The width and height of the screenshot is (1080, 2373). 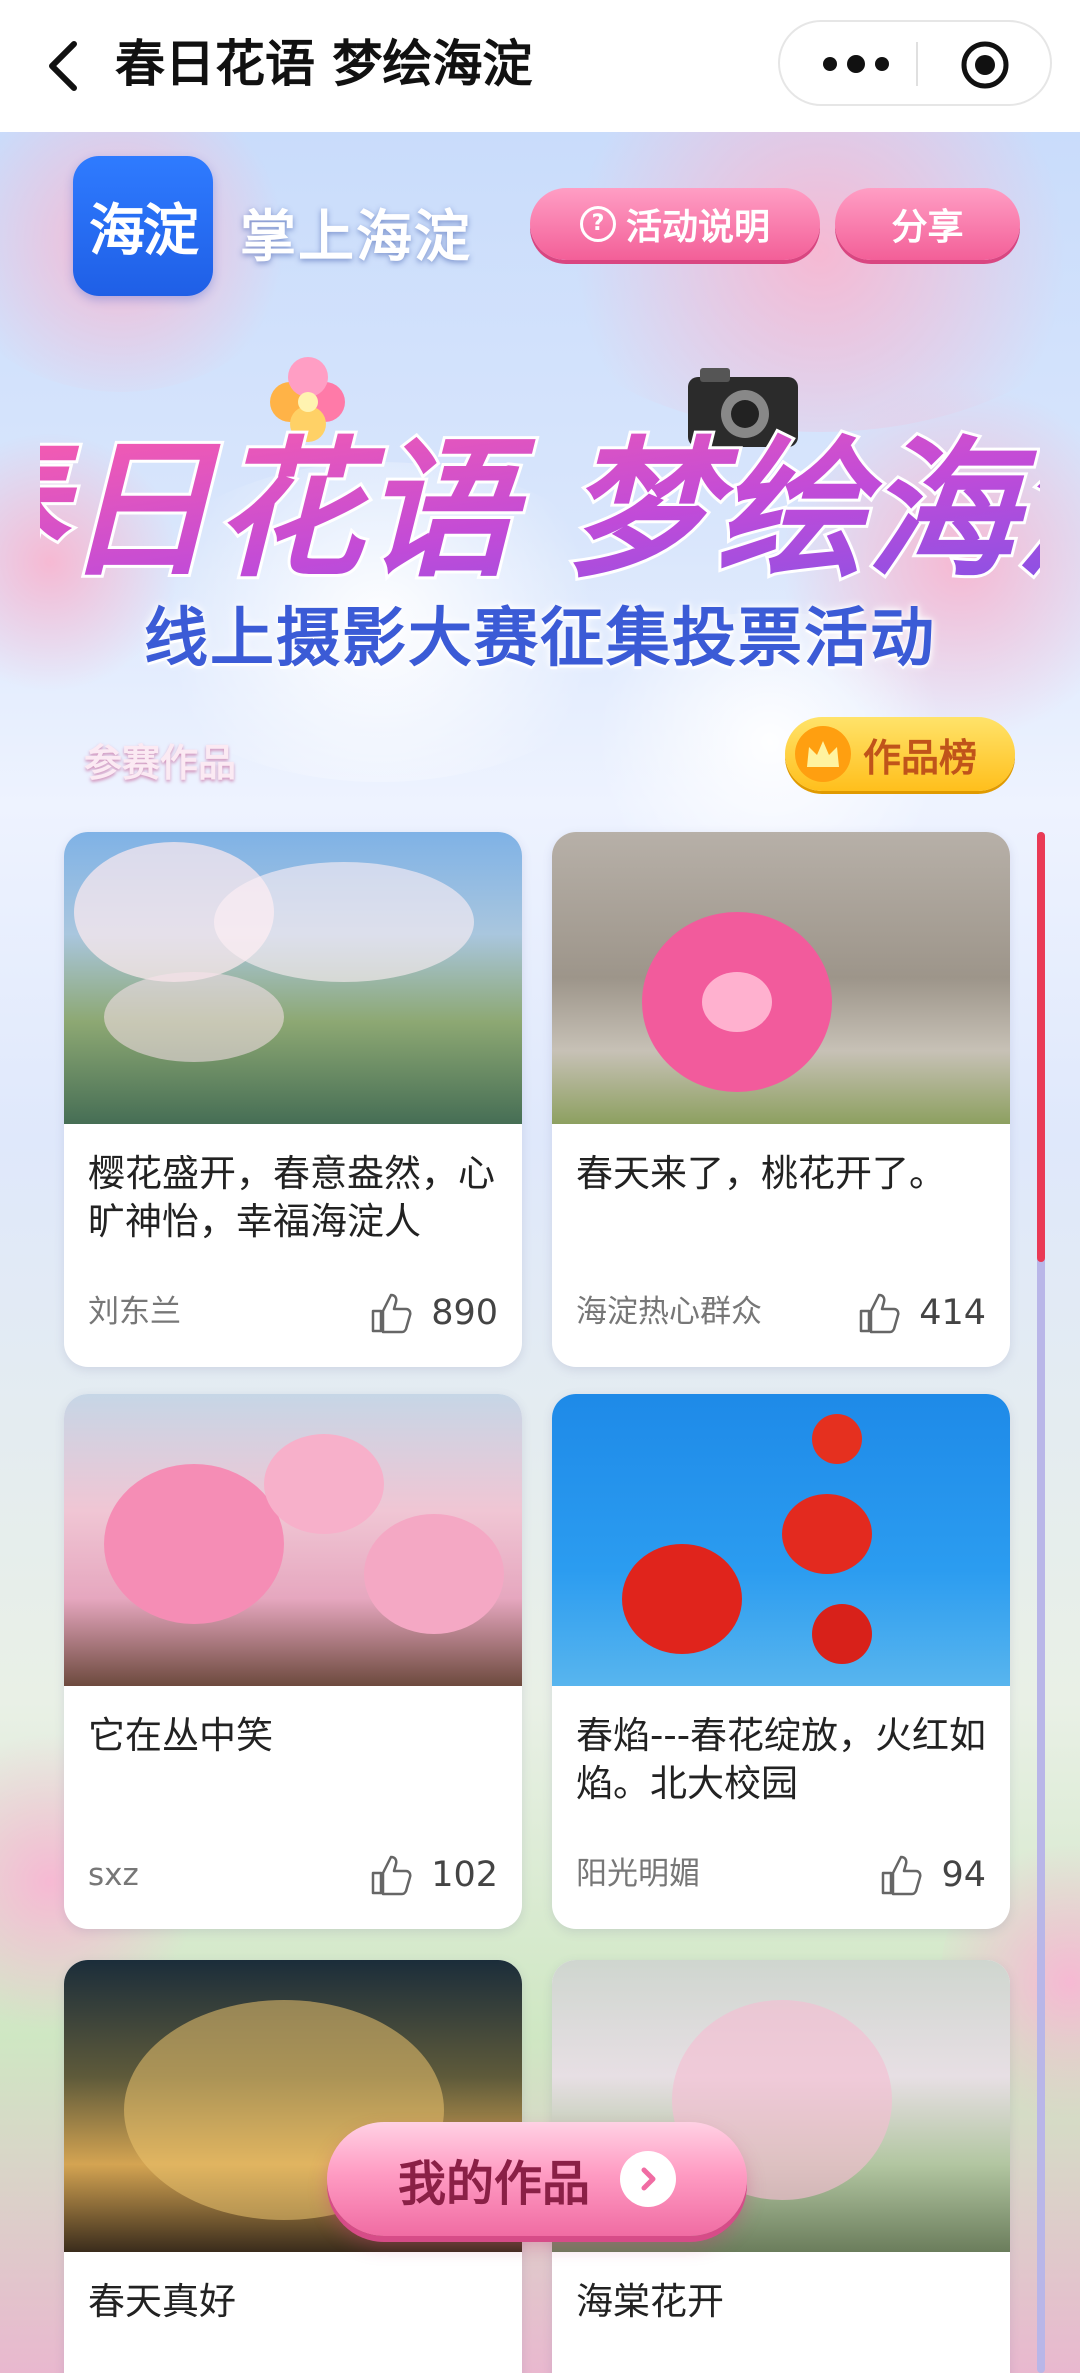 I want to click on question-icon: ?, so click(x=597, y=224).